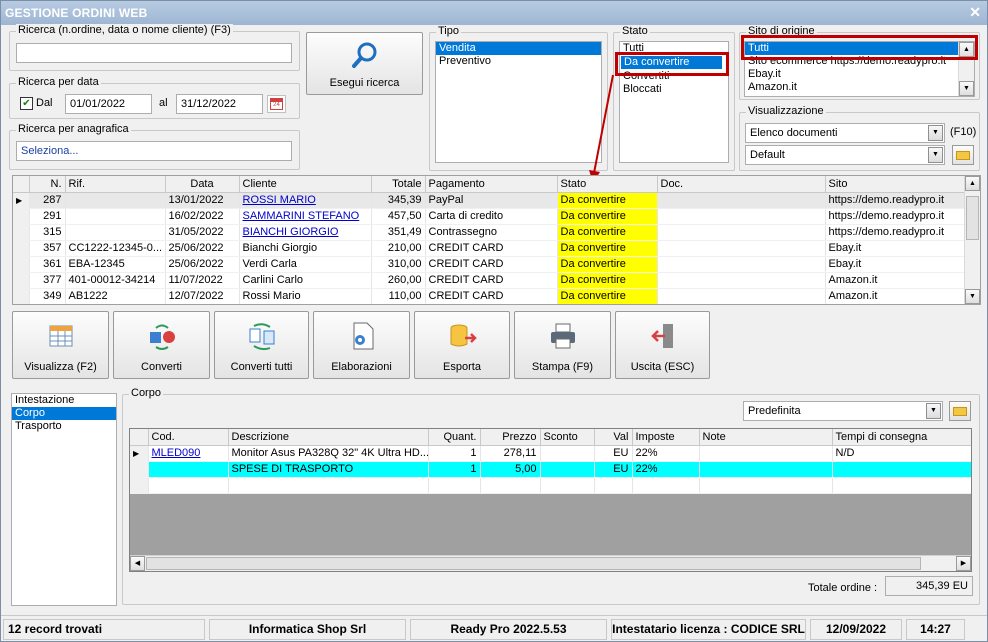 This screenshot has height=642, width=988. What do you see at coordinates (47, 184) in the screenshot?
I see `column-header-n: N.` at bounding box center [47, 184].